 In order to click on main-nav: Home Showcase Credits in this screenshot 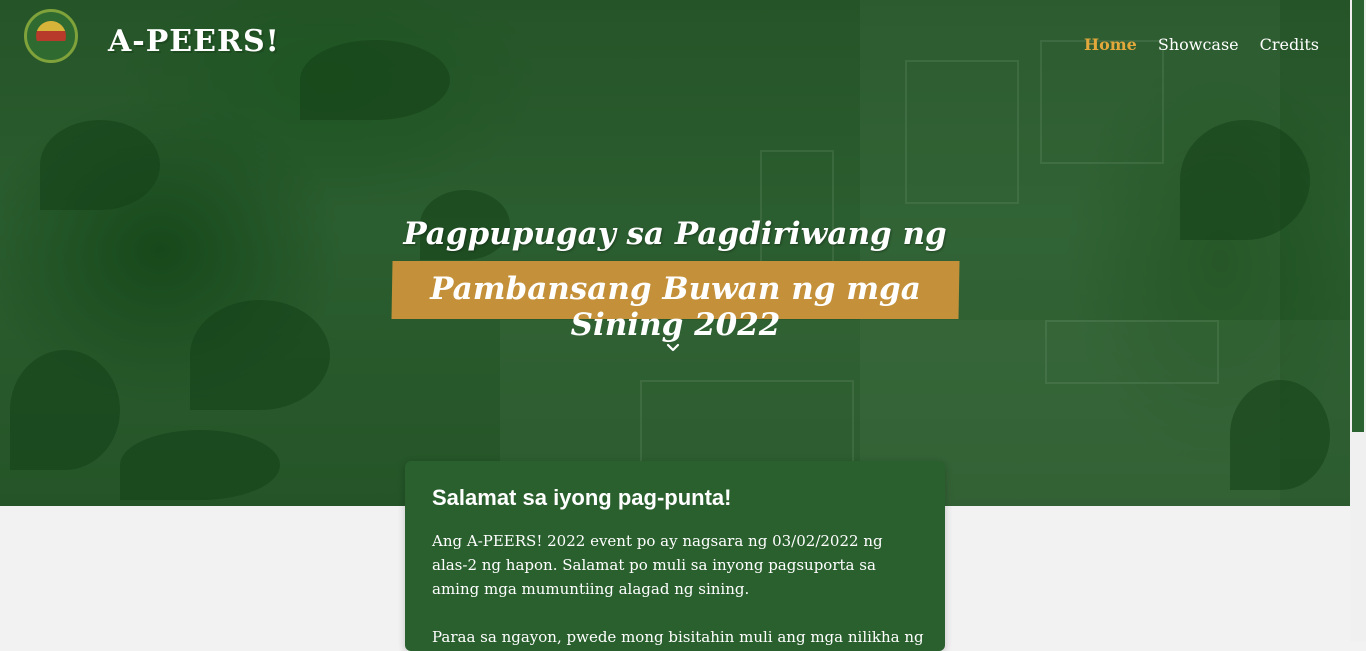, I will do `click(1201, 44)`.